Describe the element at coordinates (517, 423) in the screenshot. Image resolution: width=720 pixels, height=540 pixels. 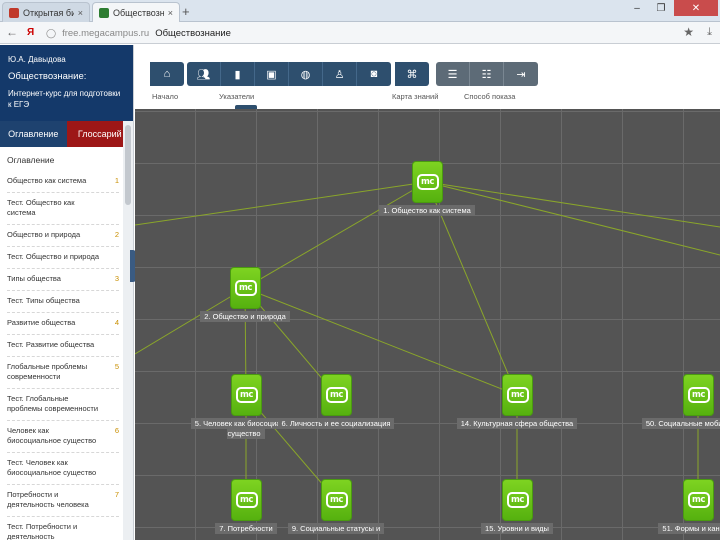
I see `map-node-label: 14. Культурная сфера общества` at that location.